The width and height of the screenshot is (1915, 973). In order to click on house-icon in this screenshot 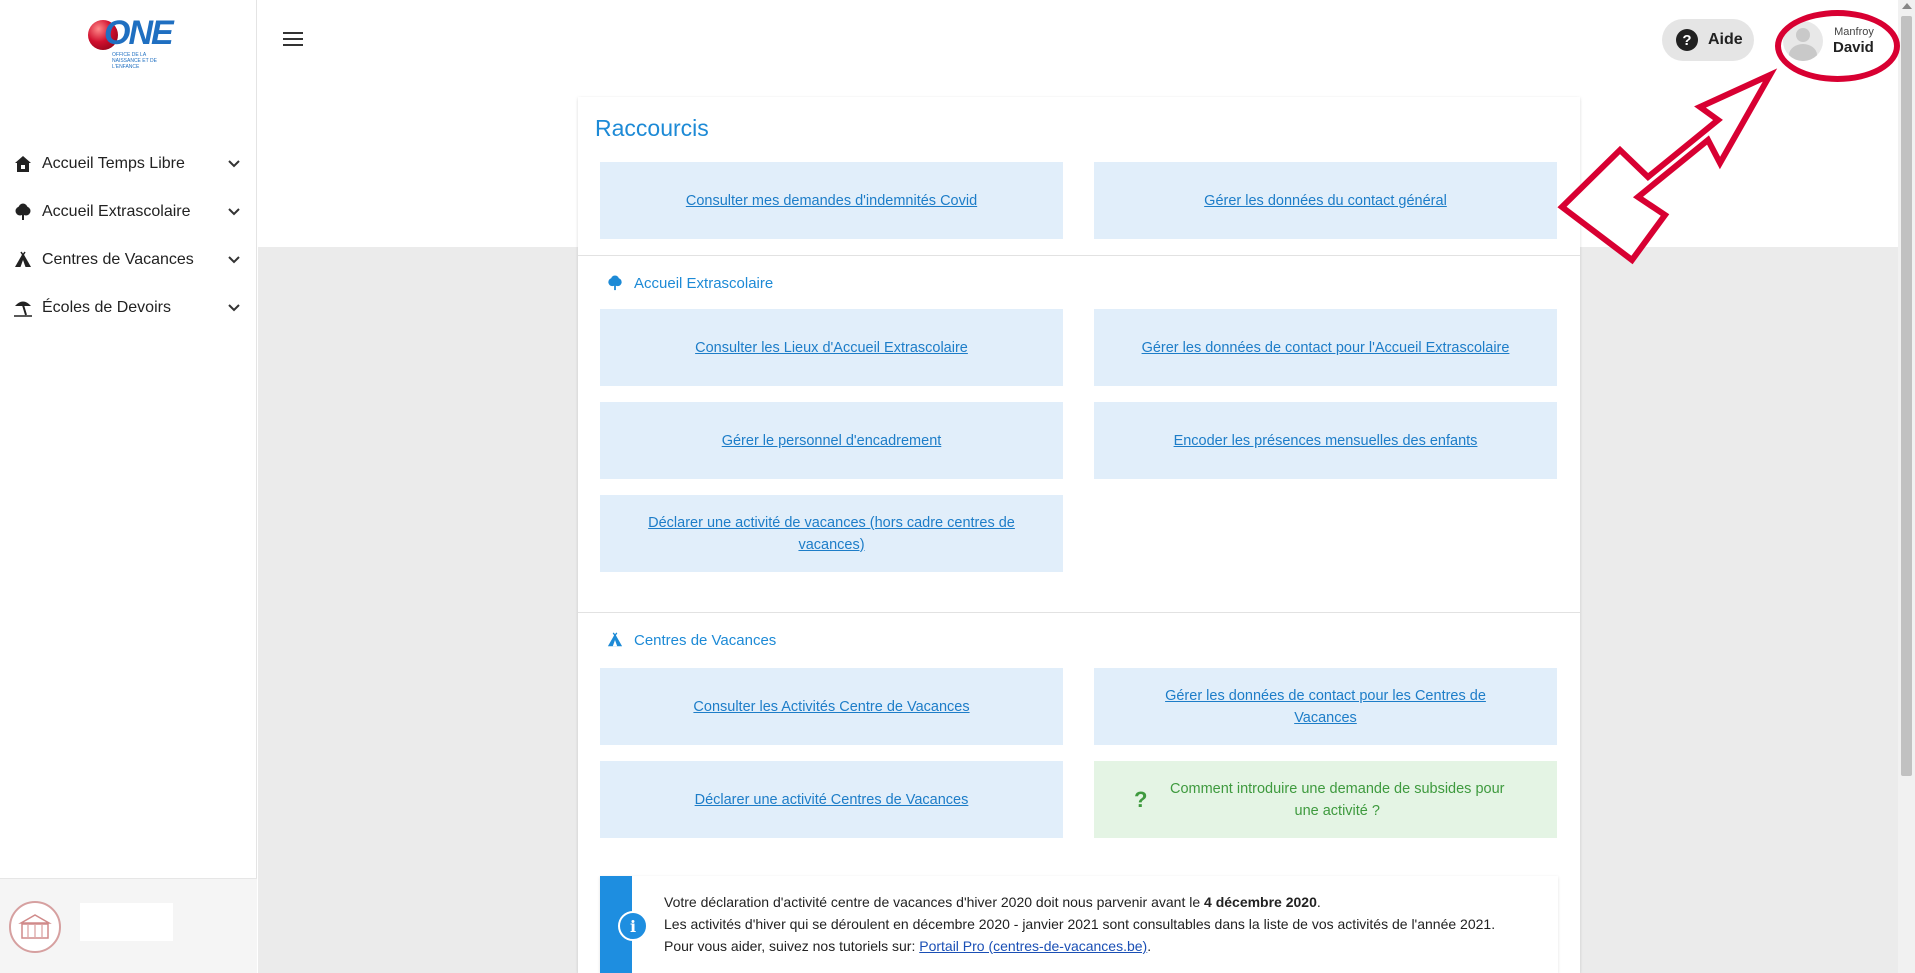, I will do `click(23, 164)`.